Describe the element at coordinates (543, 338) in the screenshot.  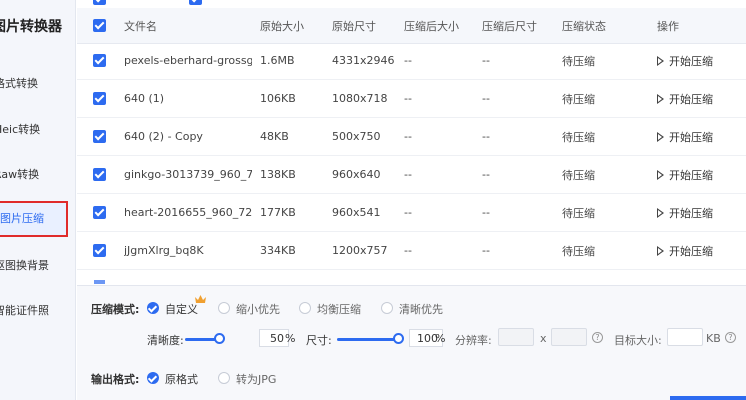
I see `resolution-x: x` at that location.